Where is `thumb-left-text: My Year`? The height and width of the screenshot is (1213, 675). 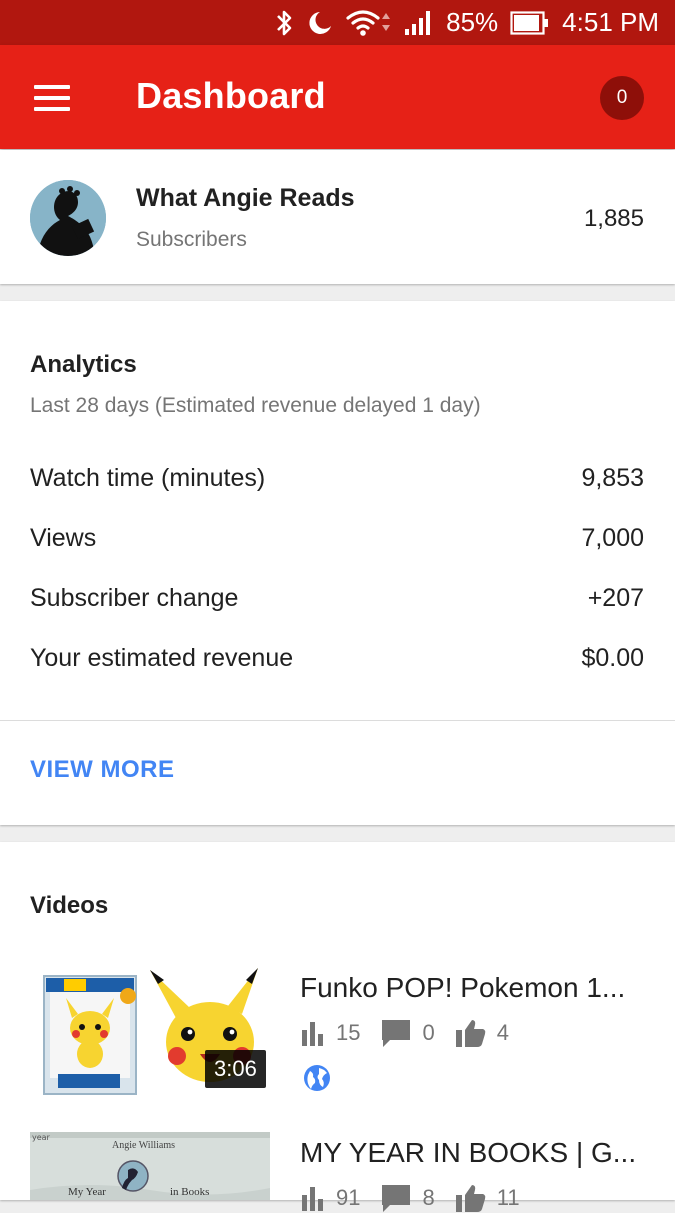
thumb-left-text: My Year is located at coordinates (87, 1192).